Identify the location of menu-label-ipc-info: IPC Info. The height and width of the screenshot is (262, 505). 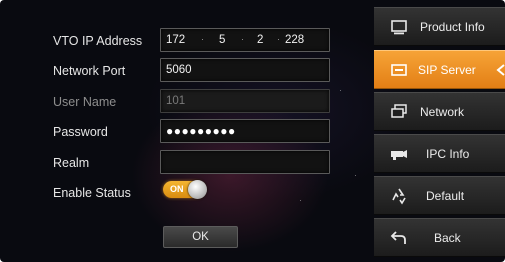
(448, 154).